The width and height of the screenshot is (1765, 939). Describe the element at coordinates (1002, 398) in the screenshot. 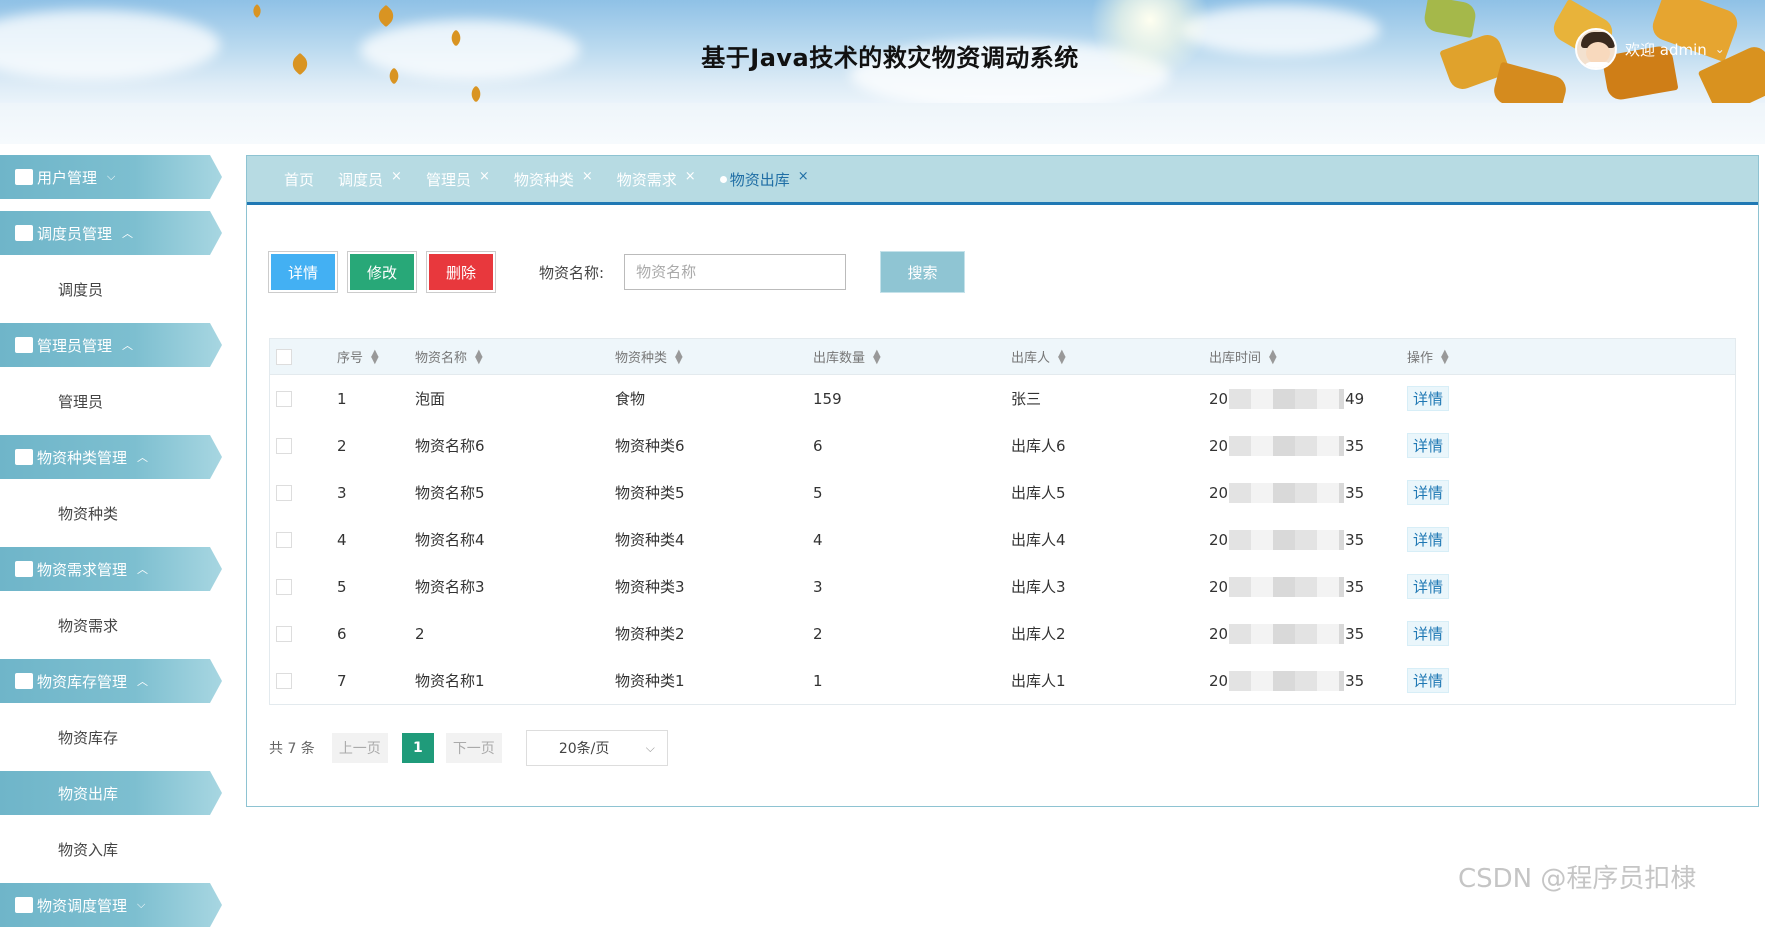

I see `table-row: 1 泡面 食物 159 张三 20 49 详情` at that location.